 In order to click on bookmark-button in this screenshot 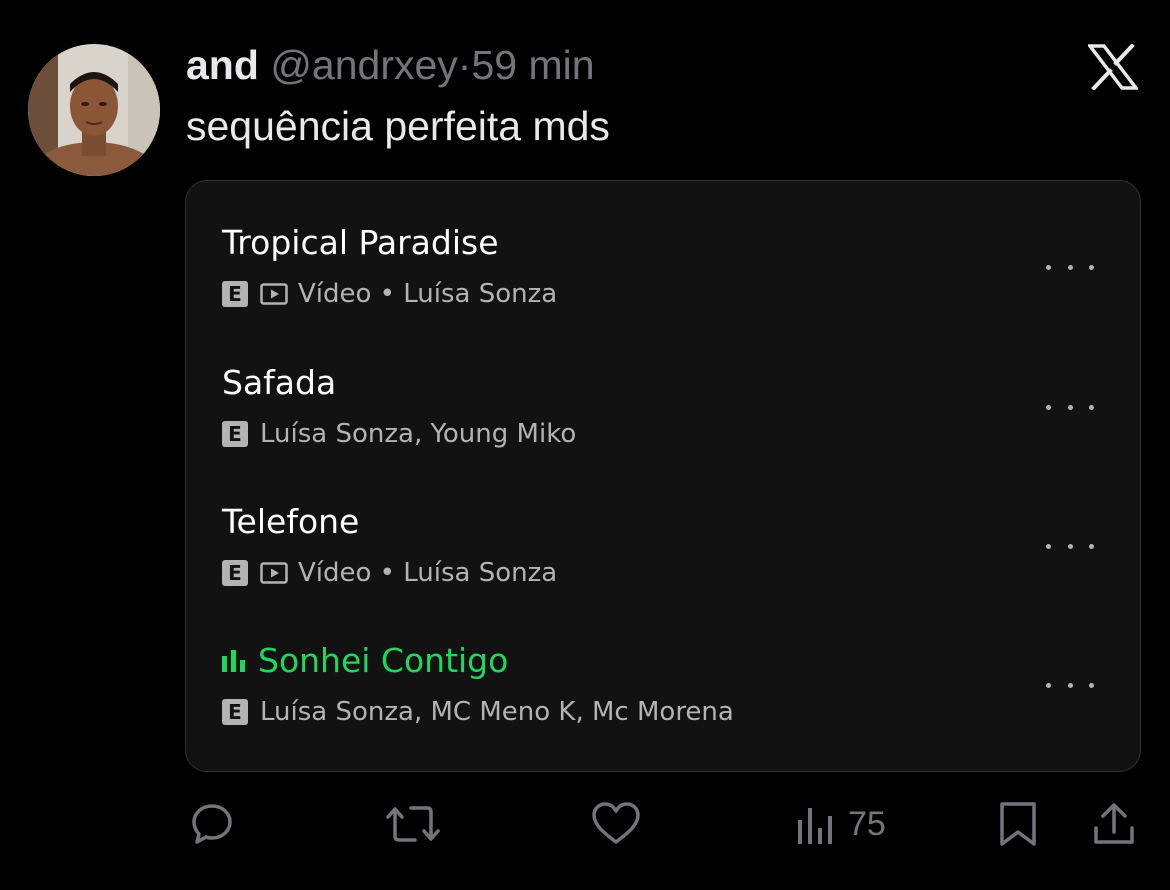, I will do `click(1018, 824)`.